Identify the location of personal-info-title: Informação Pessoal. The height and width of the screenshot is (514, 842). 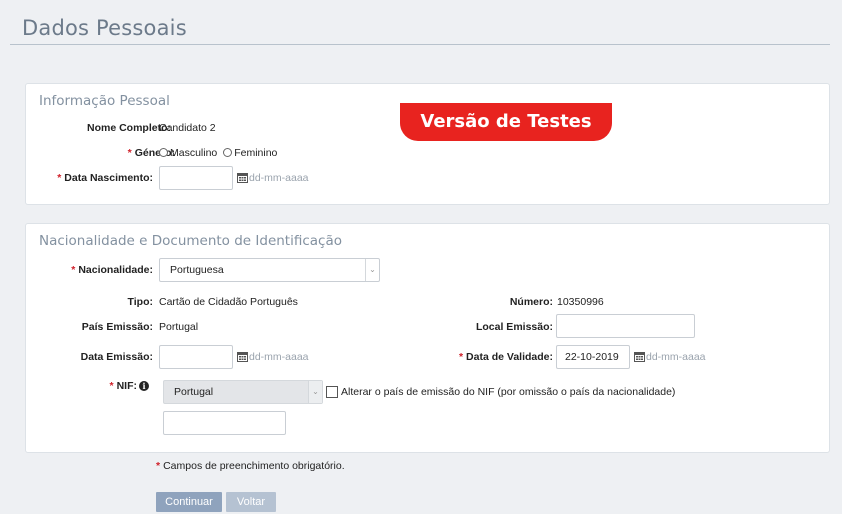
(104, 101).